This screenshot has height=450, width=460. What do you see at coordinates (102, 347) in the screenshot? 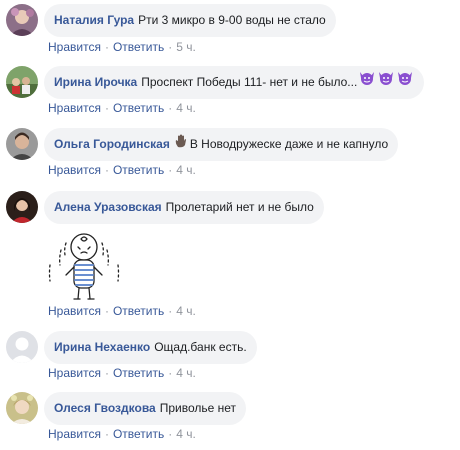
I see `comment-author: Ирина Нехаенко` at bounding box center [102, 347].